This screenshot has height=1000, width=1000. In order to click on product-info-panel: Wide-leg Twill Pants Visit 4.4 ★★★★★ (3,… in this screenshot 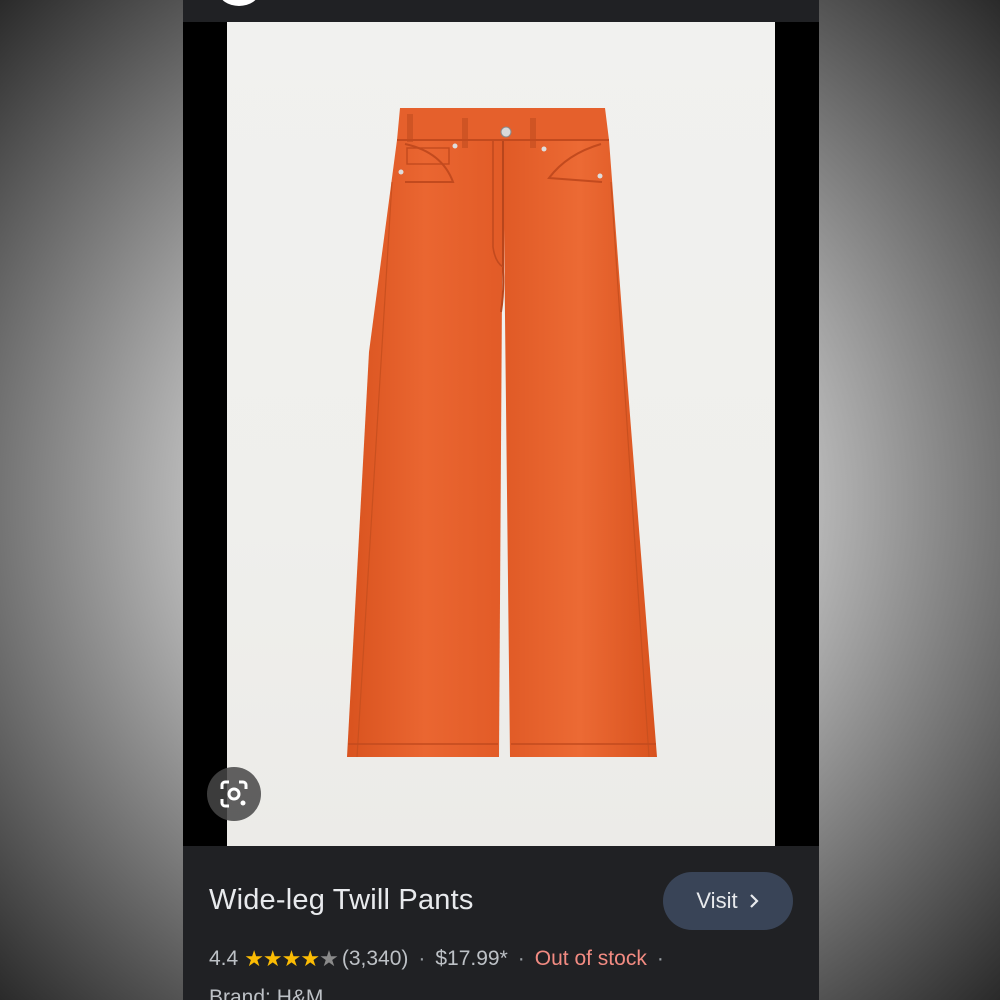, I will do `click(501, 923)`.